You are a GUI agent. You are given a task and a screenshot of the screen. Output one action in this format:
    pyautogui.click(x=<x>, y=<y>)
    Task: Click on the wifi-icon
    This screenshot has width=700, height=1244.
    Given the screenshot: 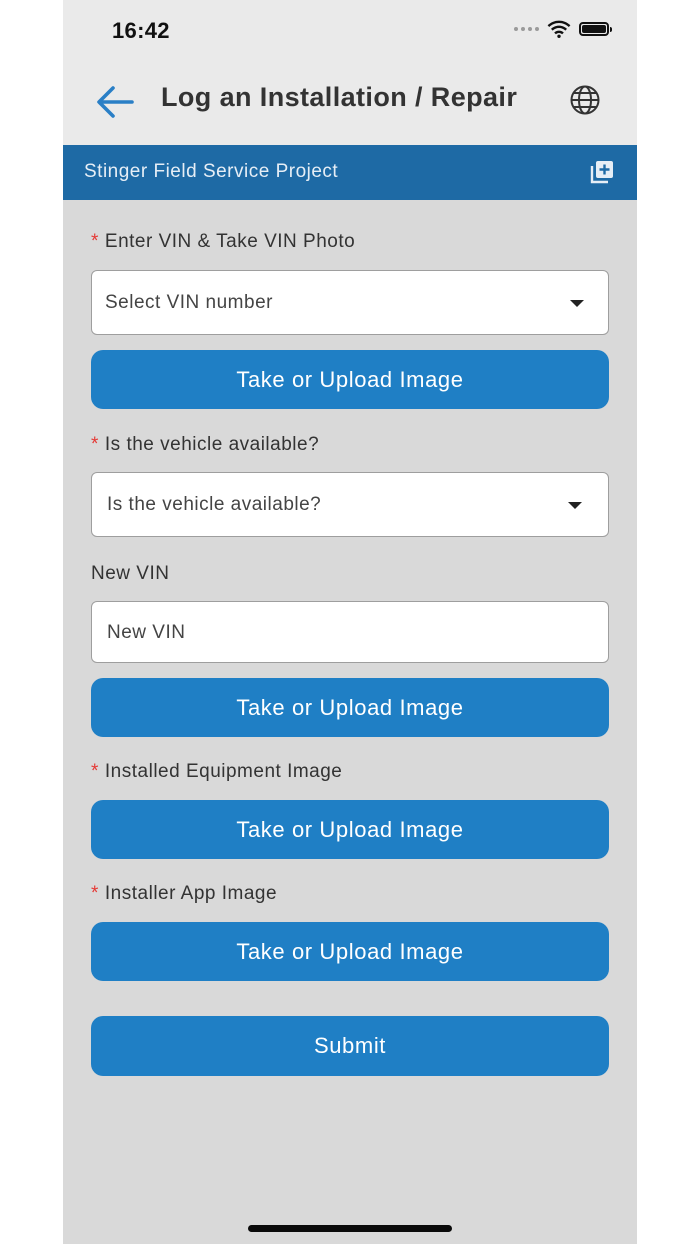 What is the action you would take?
    pyautogui.click(x=559, y=29)
    